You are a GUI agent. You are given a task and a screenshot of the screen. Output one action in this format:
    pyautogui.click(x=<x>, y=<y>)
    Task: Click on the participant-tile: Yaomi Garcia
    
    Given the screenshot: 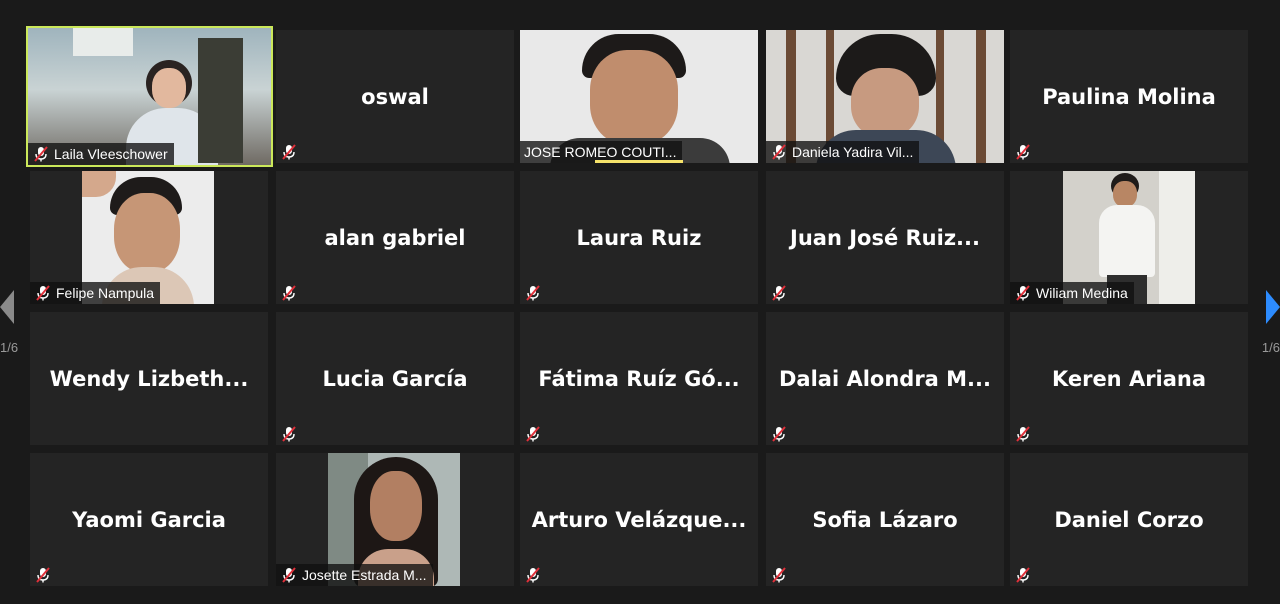 What is the action you would take?
    pyautogui.click(x=149, y=519)
    